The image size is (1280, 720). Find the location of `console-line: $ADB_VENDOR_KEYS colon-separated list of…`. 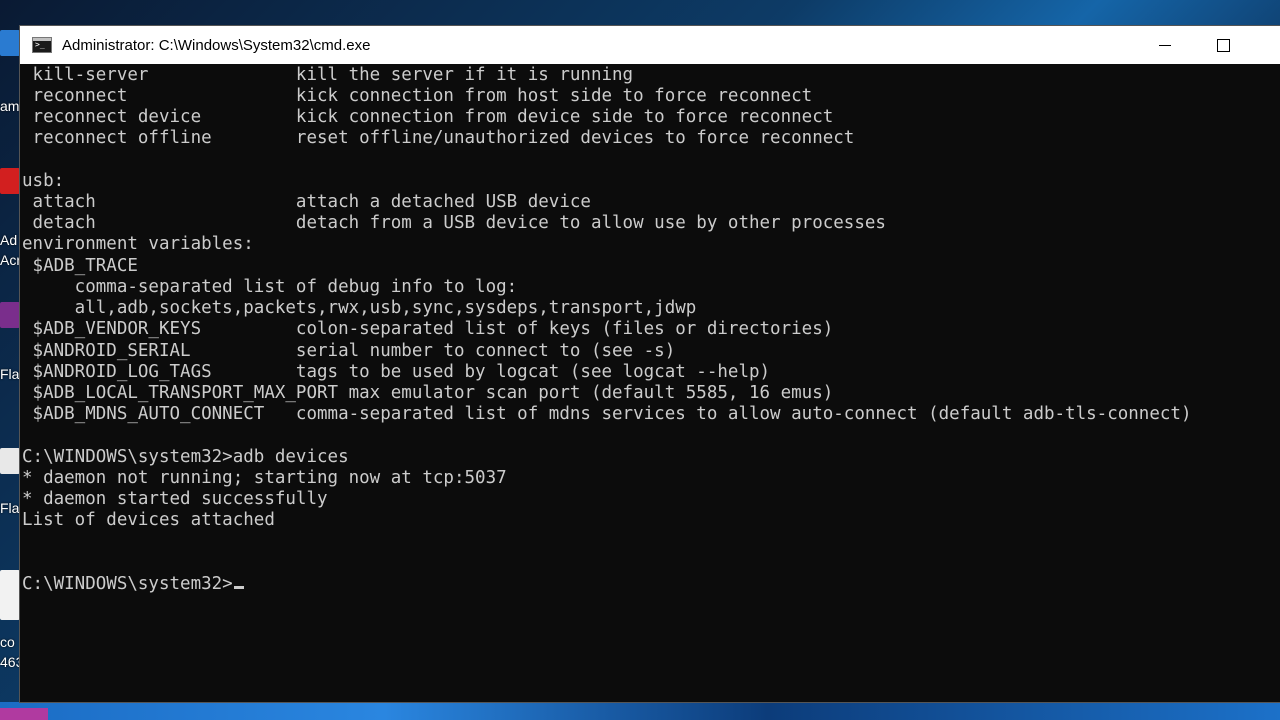

console-line: $ADB_VENDOR_KEYS colon-separated list of… is located at coordinates (428, 329).